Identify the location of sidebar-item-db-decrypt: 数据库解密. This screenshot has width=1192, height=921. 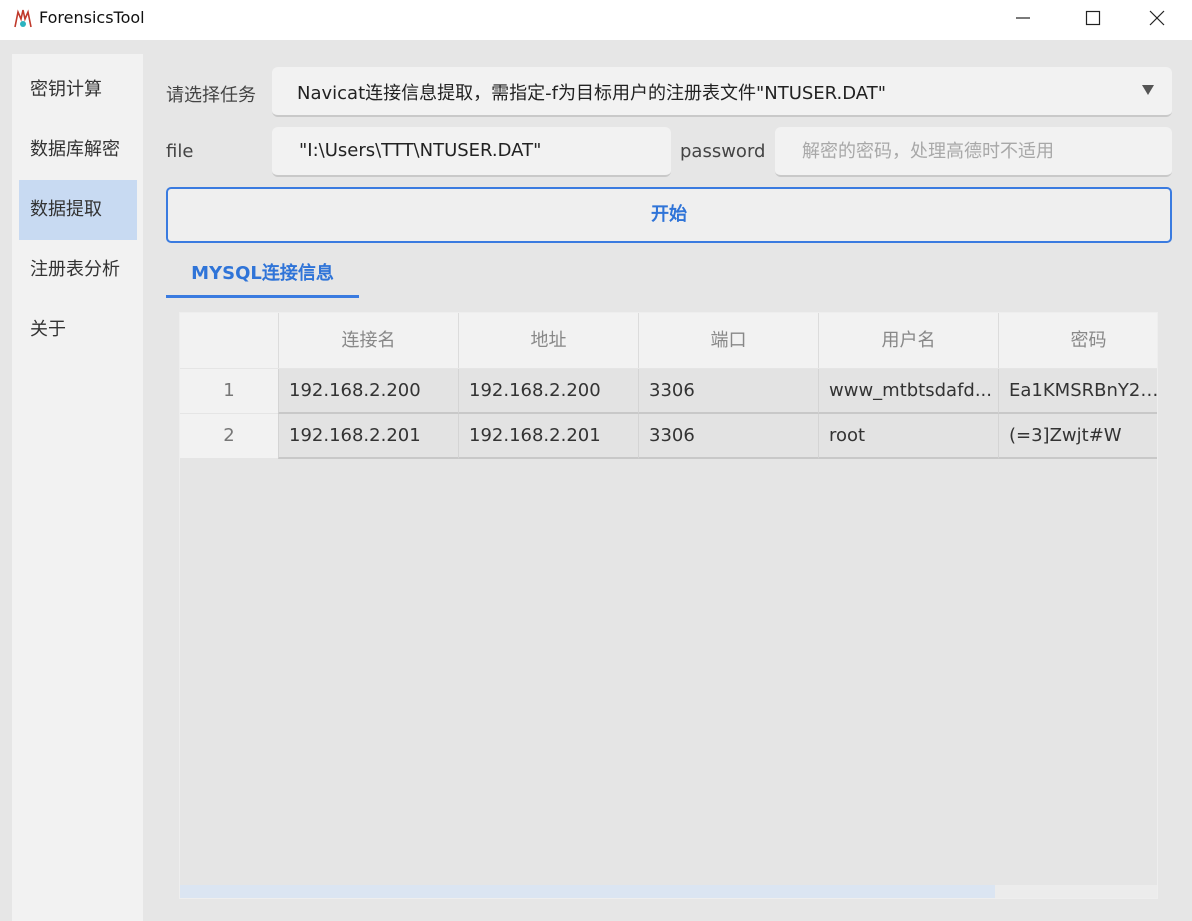
(78, 150).